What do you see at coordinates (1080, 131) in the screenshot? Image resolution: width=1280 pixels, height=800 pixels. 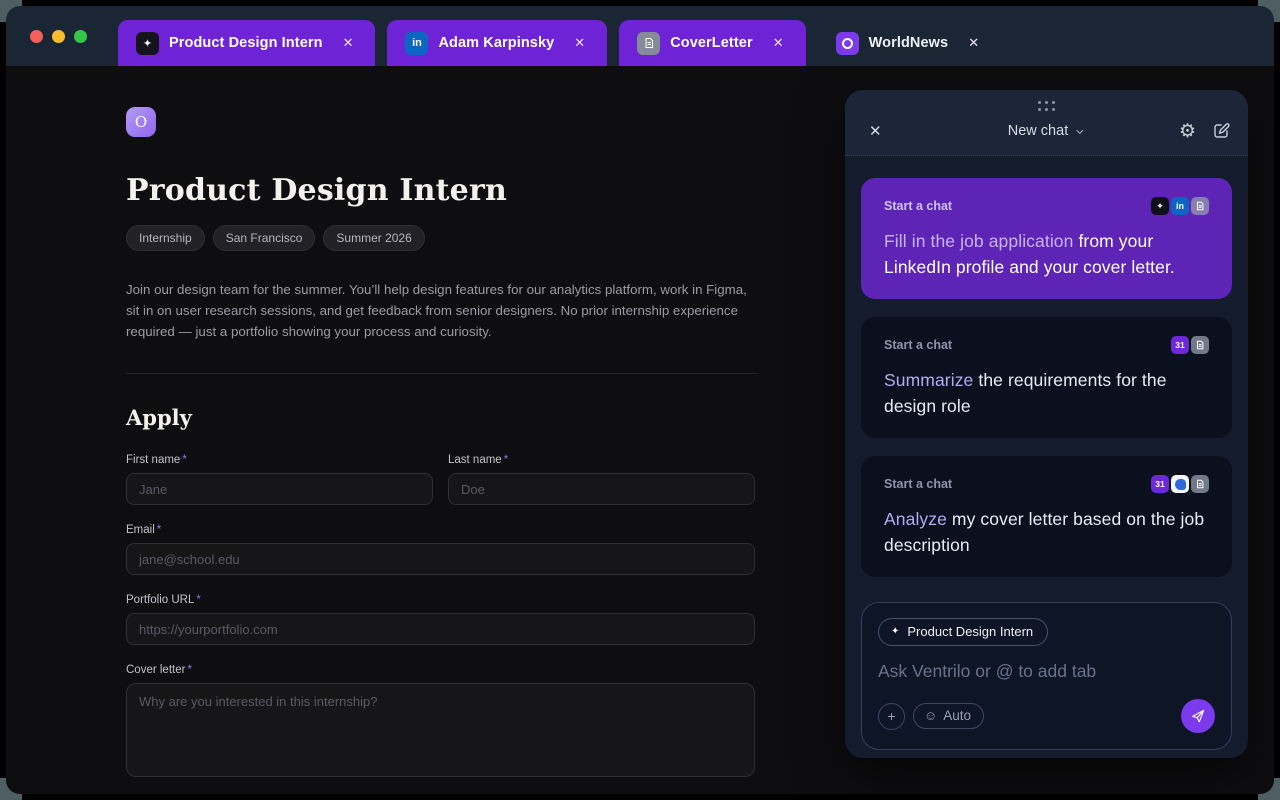 I see `chevron-down-icon` at bounding box center [1080, 131].